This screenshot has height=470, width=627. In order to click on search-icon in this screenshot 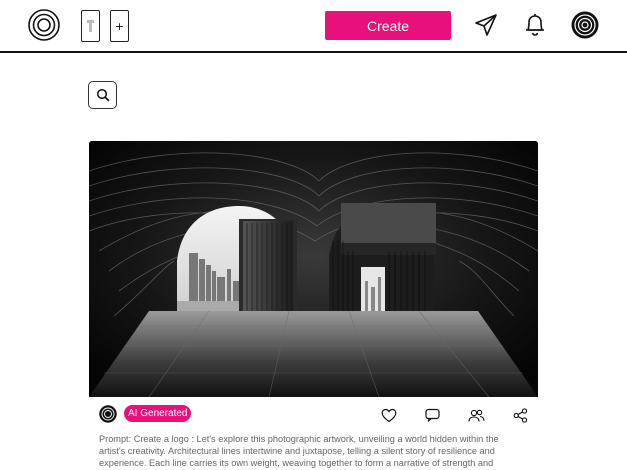, I will do `click(102, 95)`.